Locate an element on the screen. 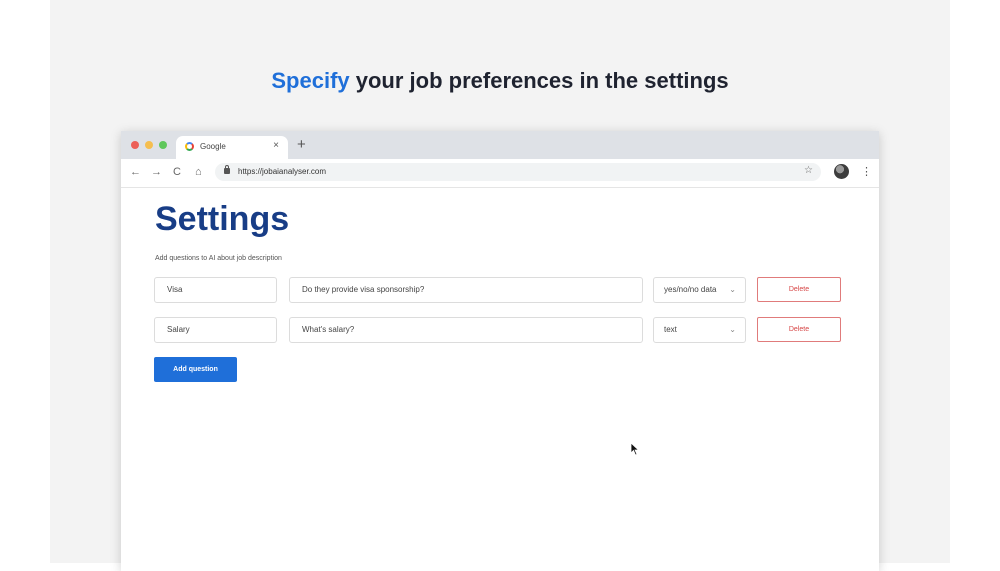 The height and width of the screenshot is (571, 1000). question-name-input: Visa is located at coordinates (215, 290).